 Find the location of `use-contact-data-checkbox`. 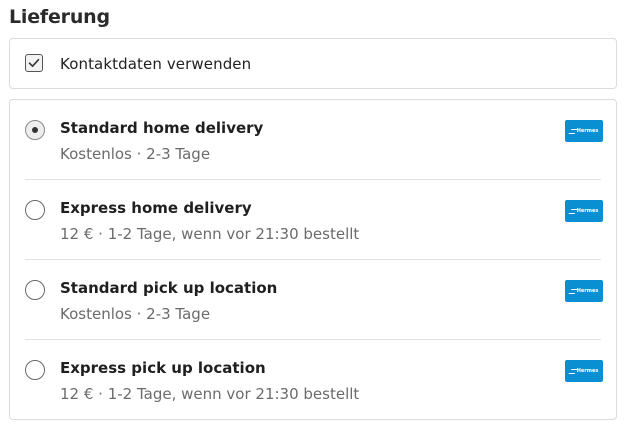

use-contact-data-checkbox is located at coordinates (34, 63).